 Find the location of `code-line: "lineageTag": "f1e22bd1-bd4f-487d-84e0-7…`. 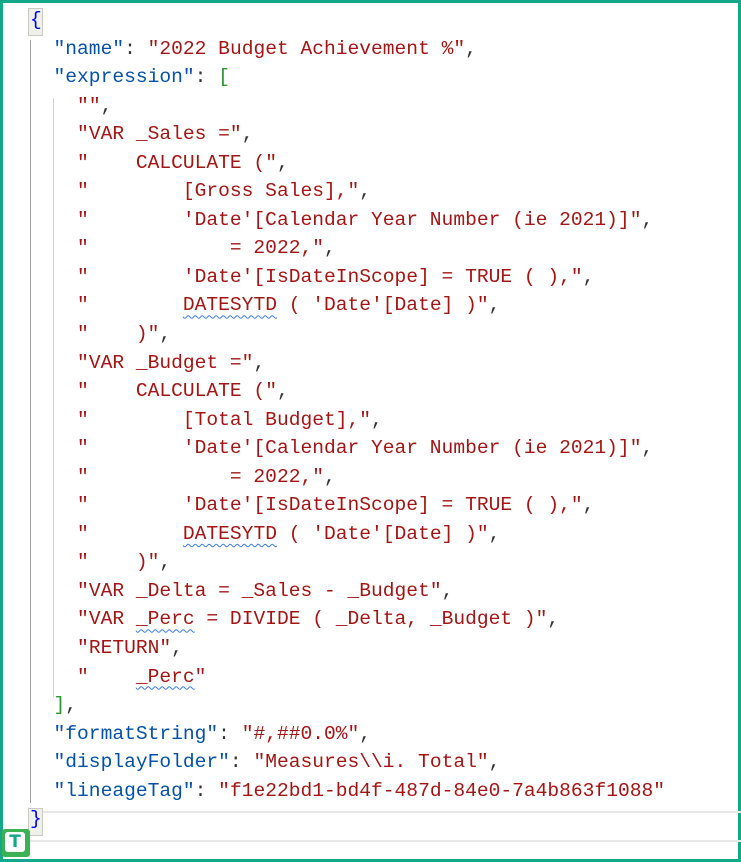

code-line: "lineageTag": "f1e22bd1-bd4f-487d-84e0-7… is located at coordinates (370, 791).